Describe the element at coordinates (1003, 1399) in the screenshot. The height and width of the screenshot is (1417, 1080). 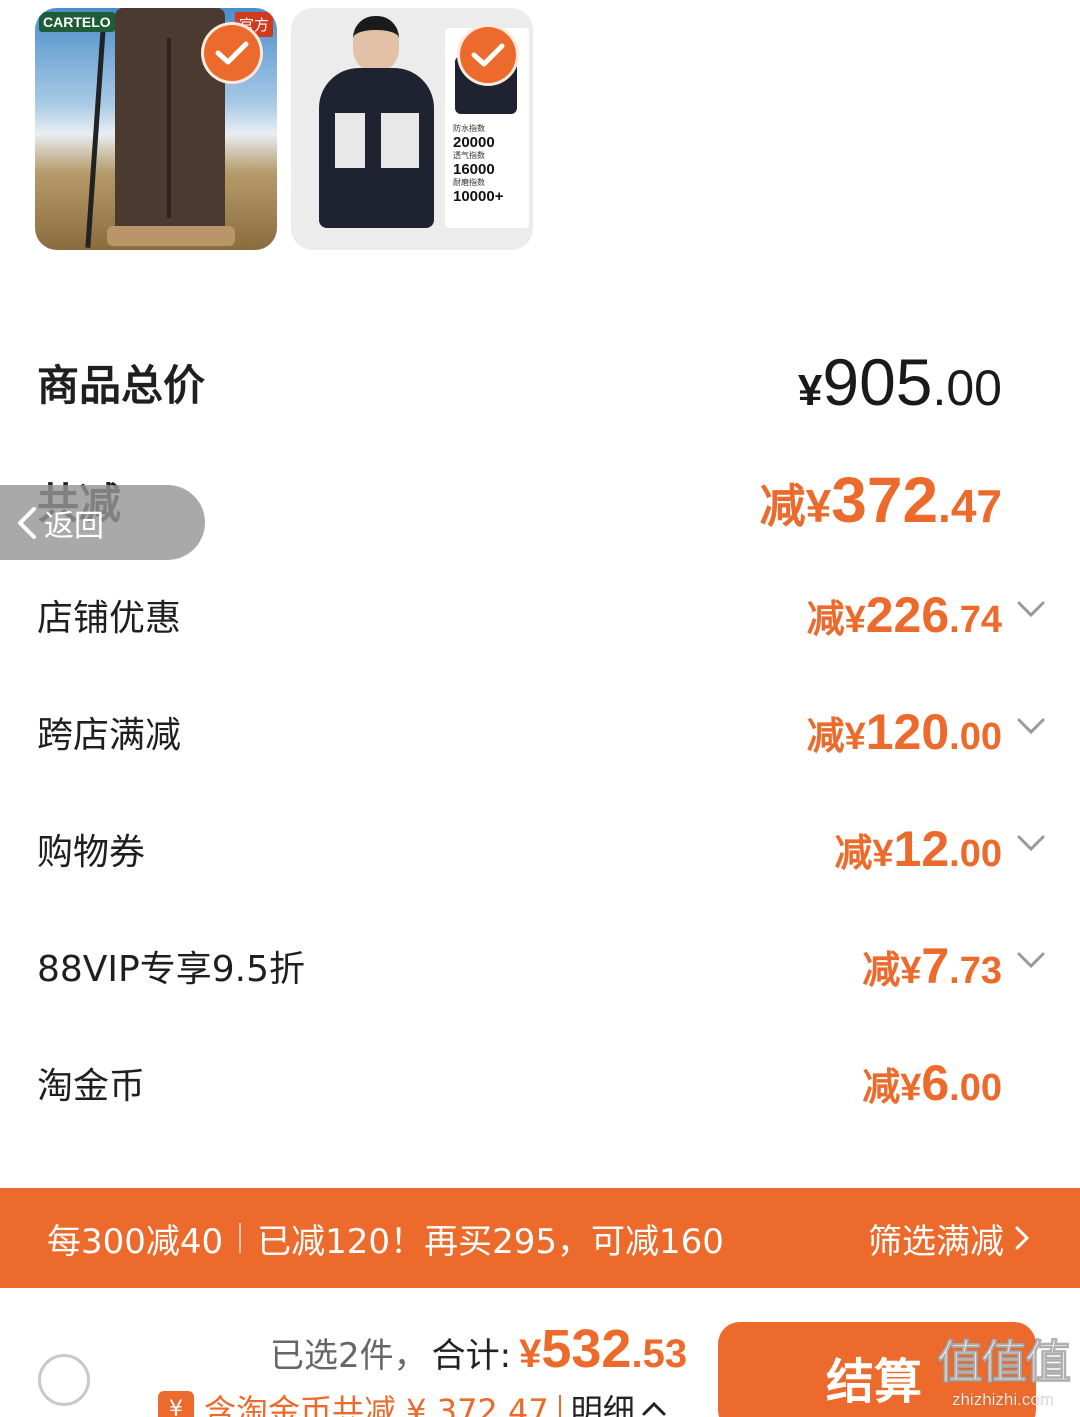
I see `watermark-site: zhizhizhi.com` at that location.